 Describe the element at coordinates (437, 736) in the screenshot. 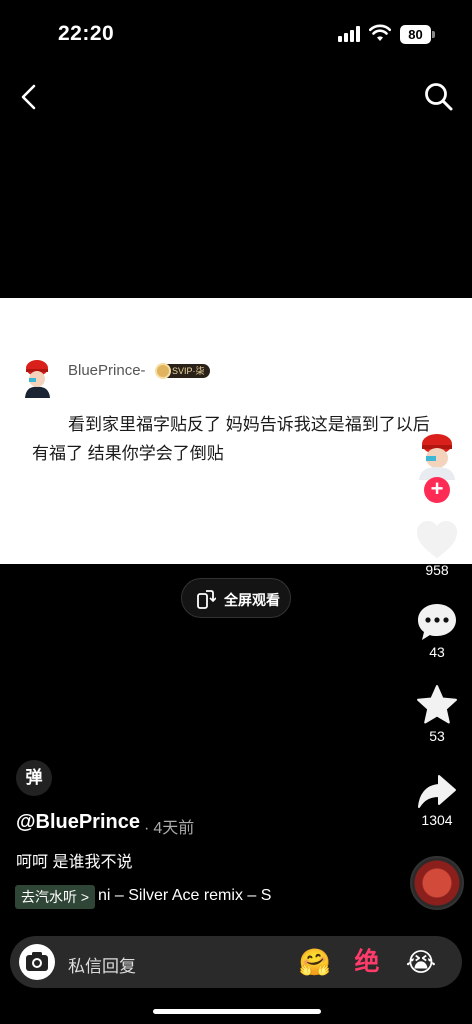

I see `favorite-count: 53` at that location.